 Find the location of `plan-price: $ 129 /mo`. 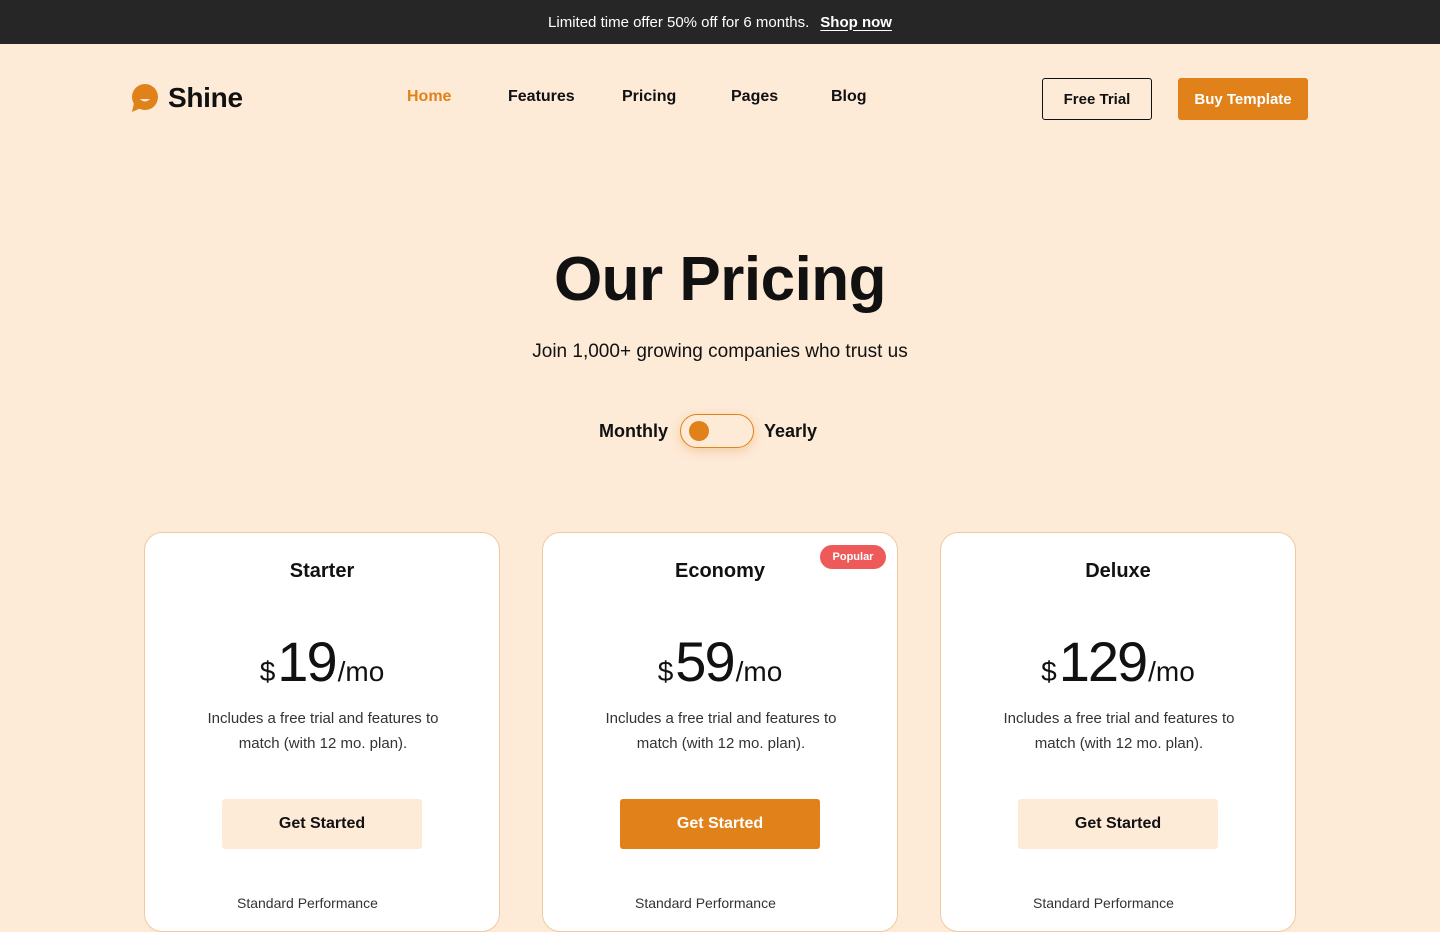

plan-price: $ 129 /mo is located at coordinates (1118, 661).